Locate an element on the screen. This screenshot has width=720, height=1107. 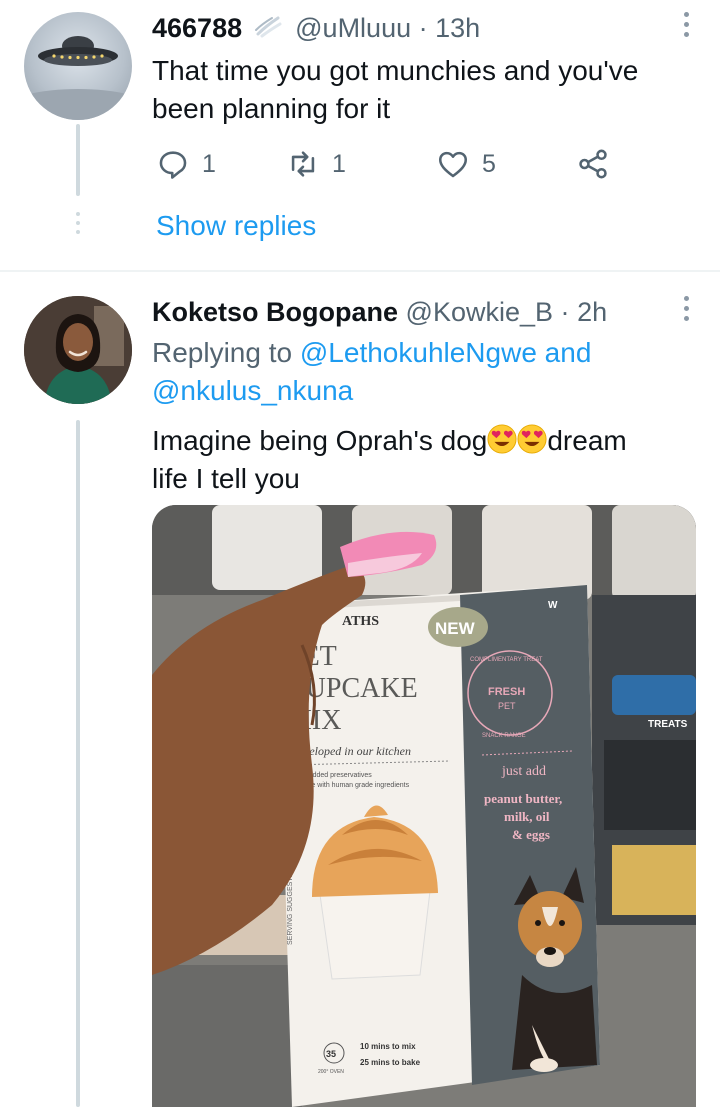
avatar-koketso is located at coordinates (78, 350).